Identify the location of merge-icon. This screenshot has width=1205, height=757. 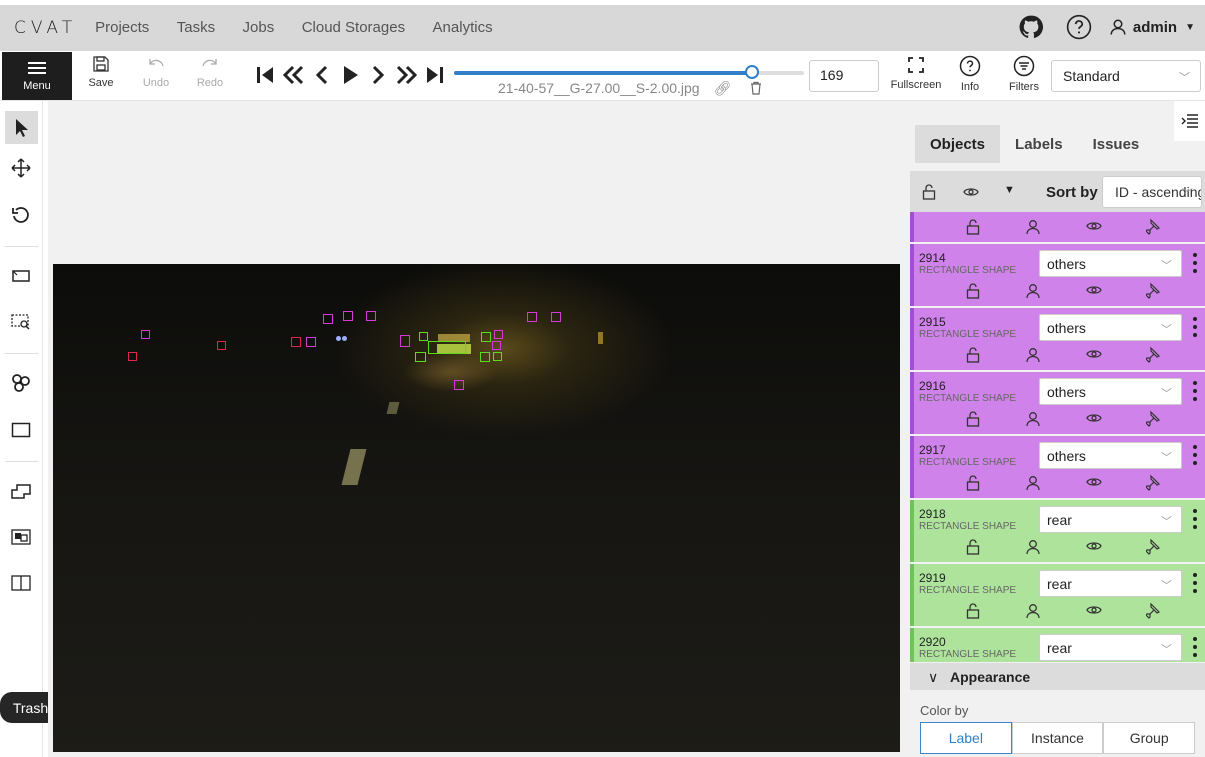
(21, 491).